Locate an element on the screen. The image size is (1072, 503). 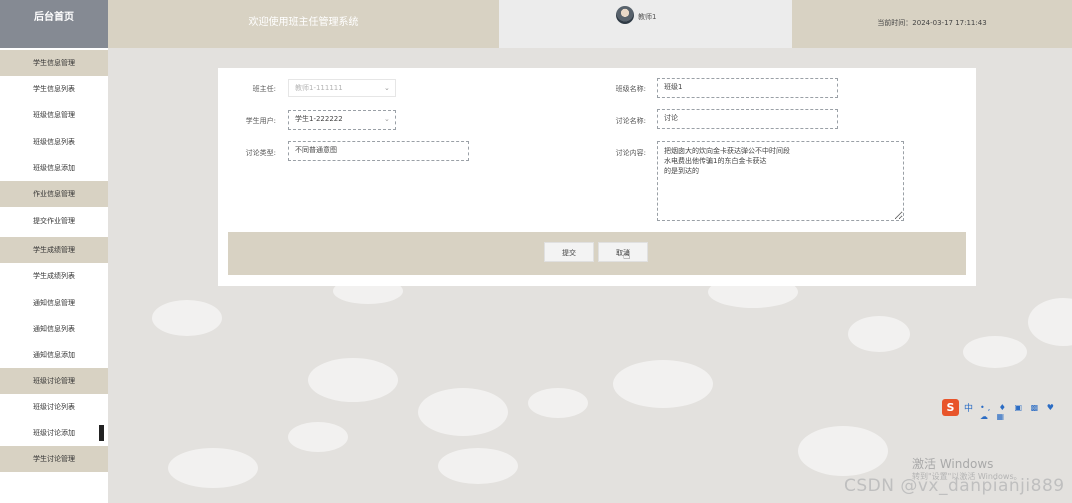
sogou-ime-icon: S is located at coordinates (950, 407).